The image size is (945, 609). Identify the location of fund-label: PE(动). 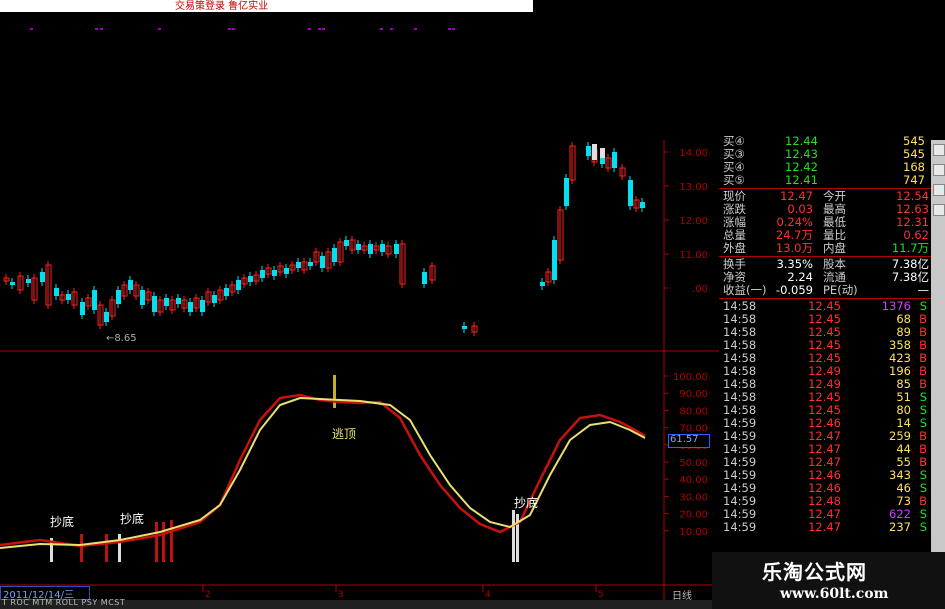
(840, 290).